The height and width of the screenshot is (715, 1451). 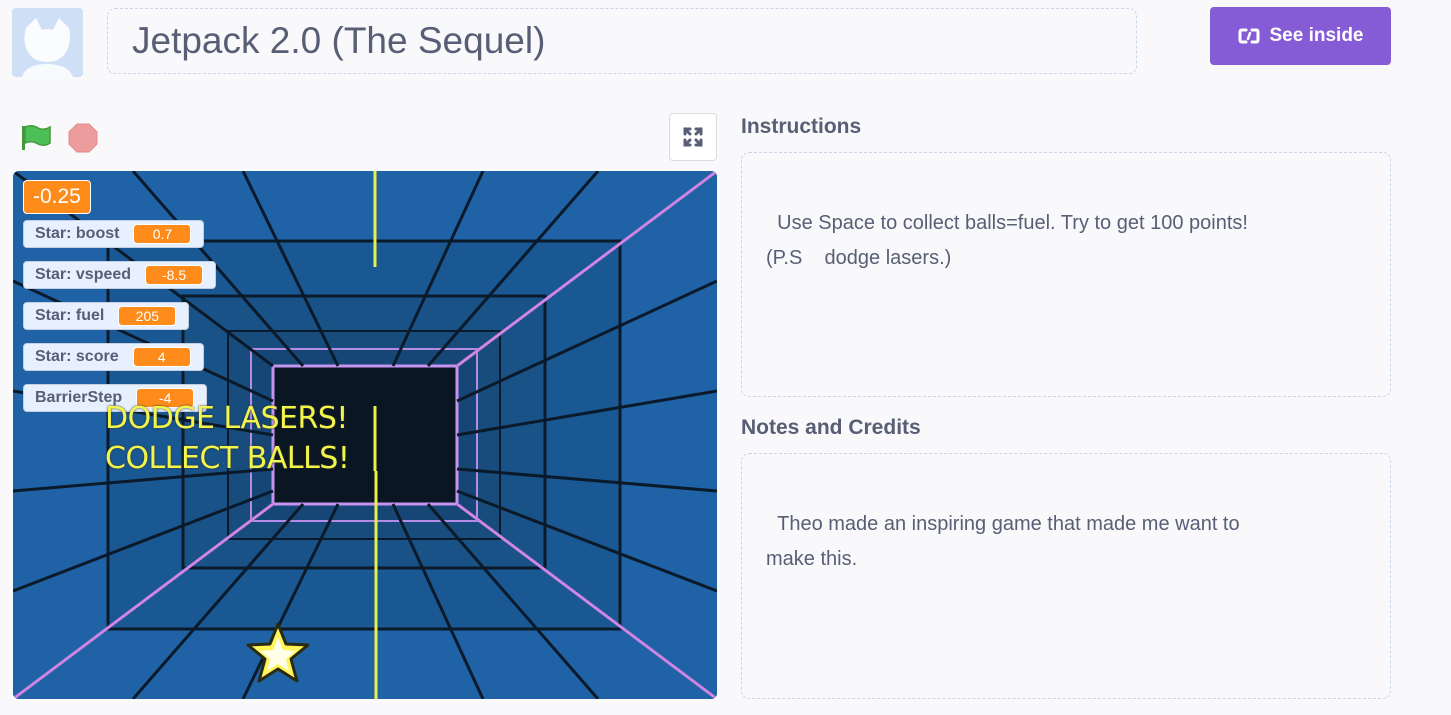 I want to click on fullscreen-button, so click(x=693, y=137).